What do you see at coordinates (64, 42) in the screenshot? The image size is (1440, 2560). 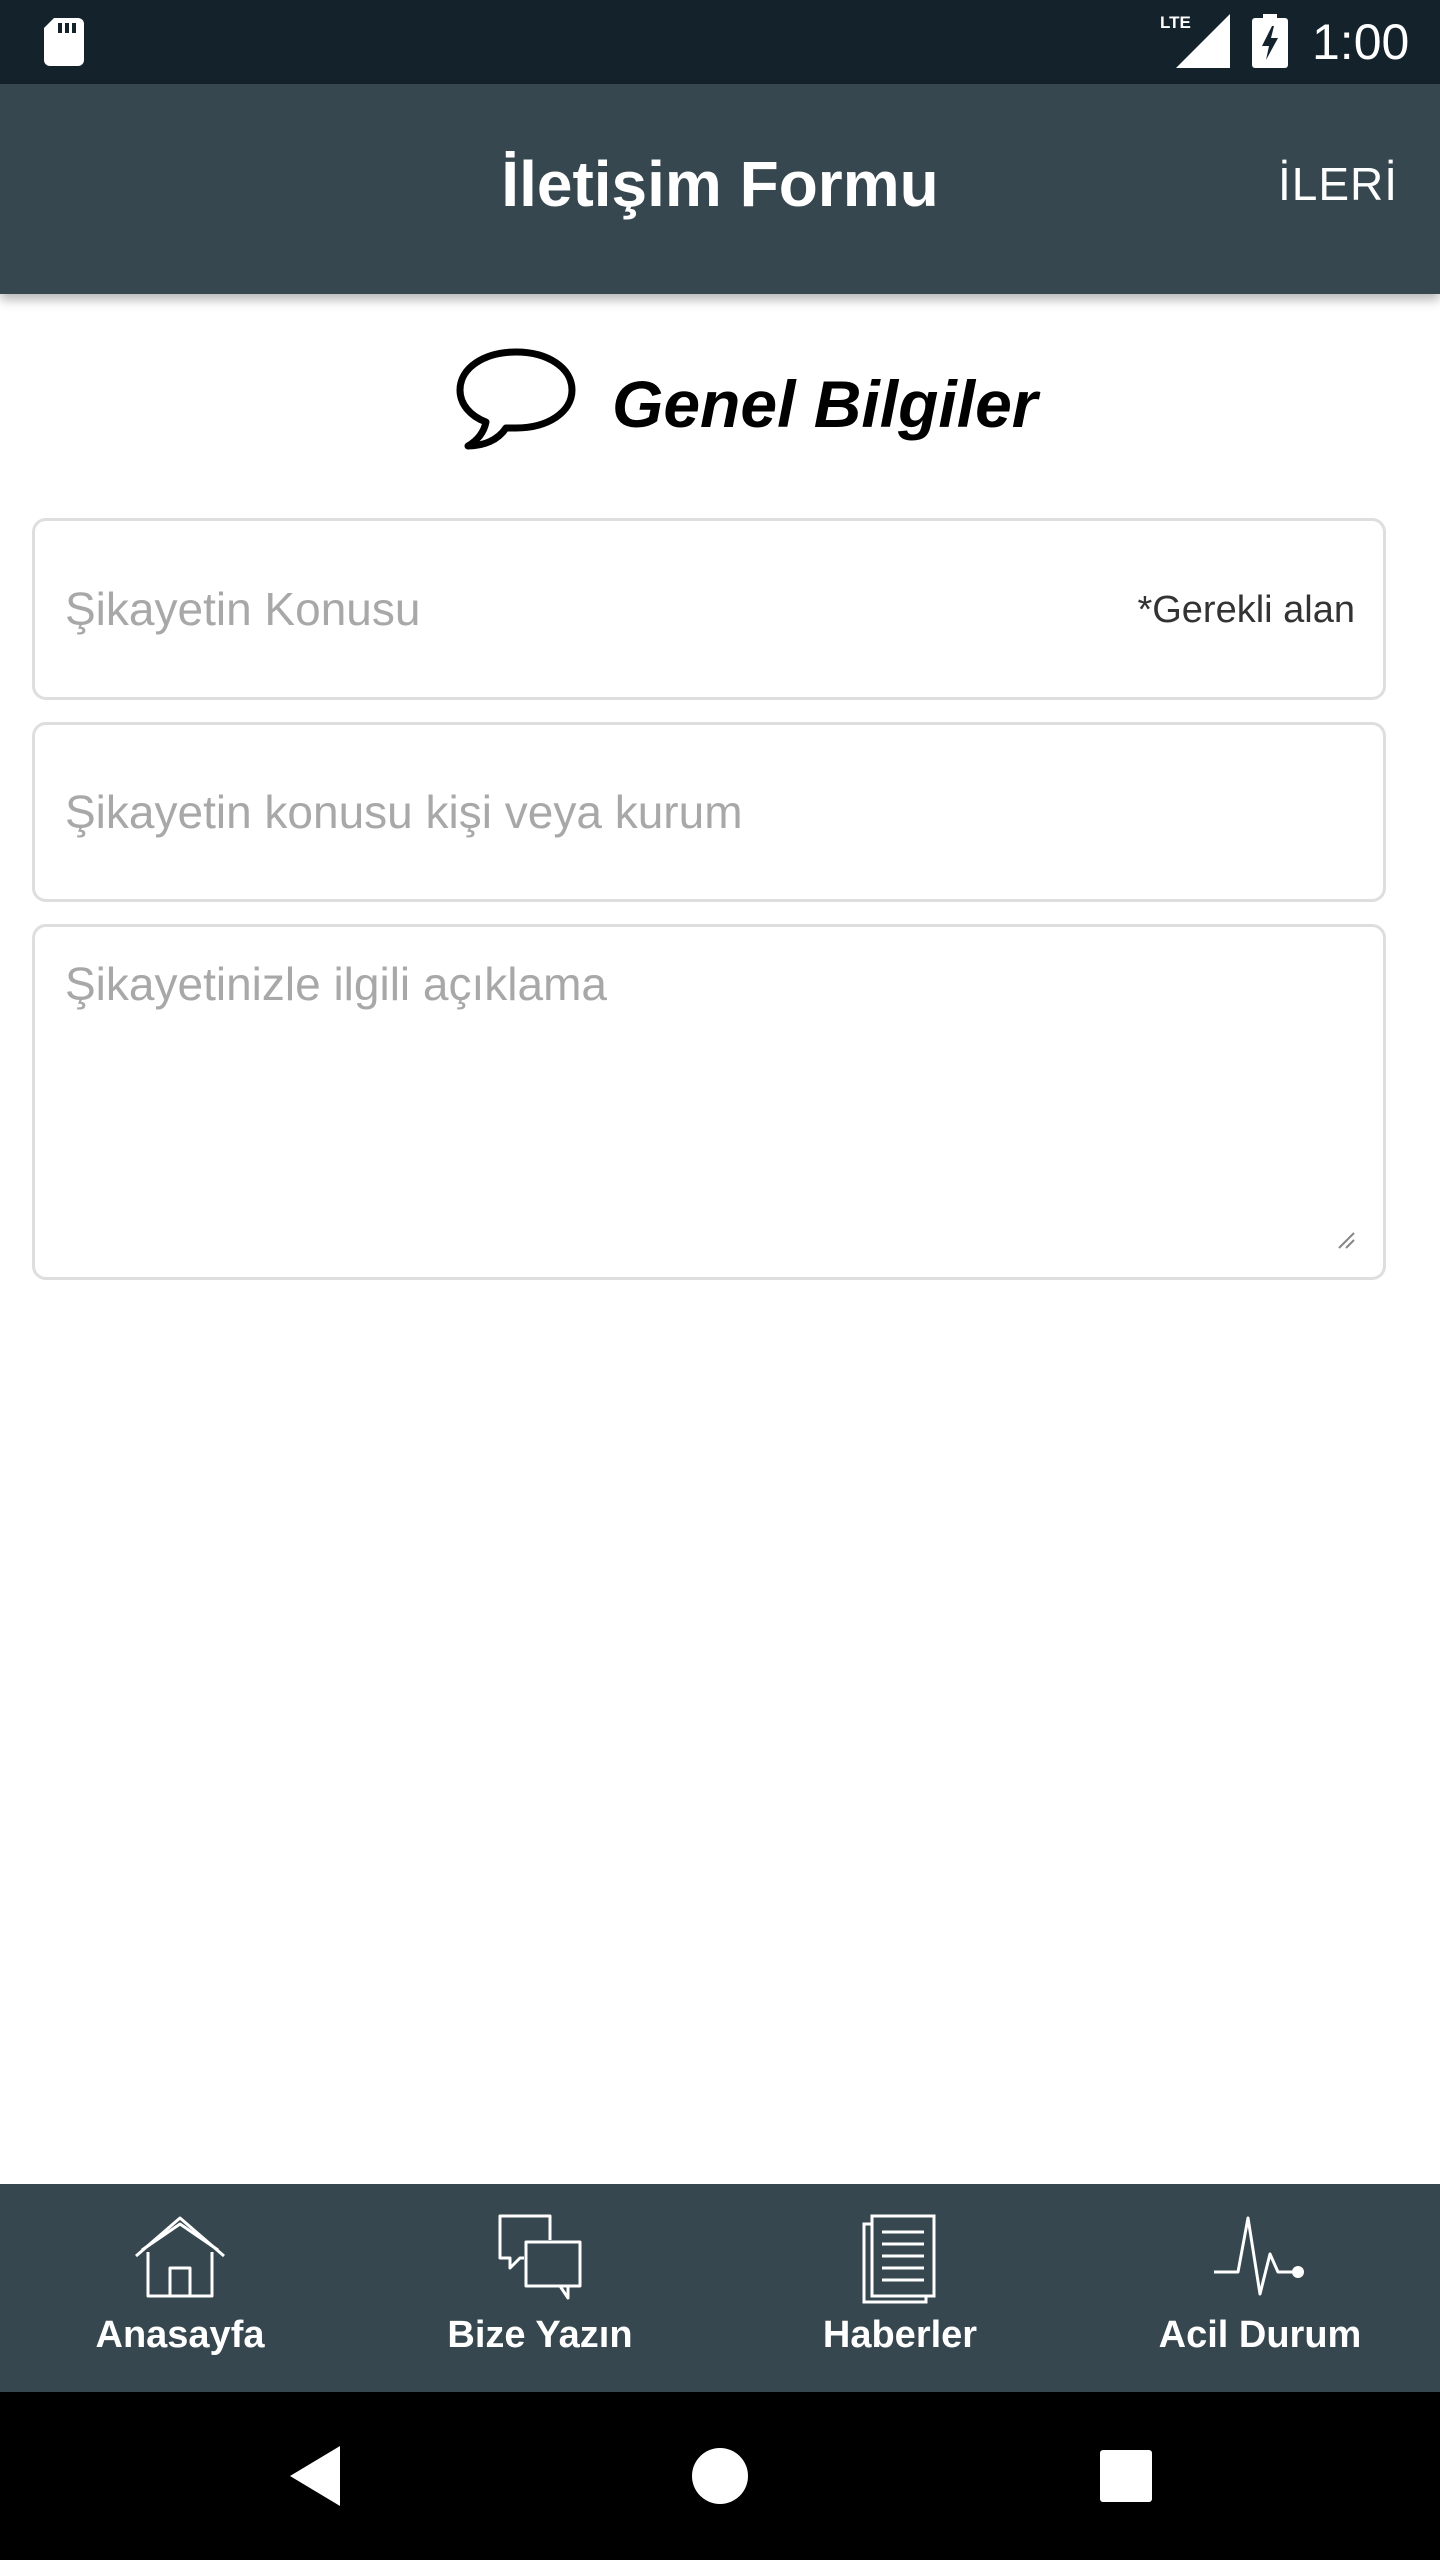 I see `sd-card-icon` at bounding box center [64, 42].